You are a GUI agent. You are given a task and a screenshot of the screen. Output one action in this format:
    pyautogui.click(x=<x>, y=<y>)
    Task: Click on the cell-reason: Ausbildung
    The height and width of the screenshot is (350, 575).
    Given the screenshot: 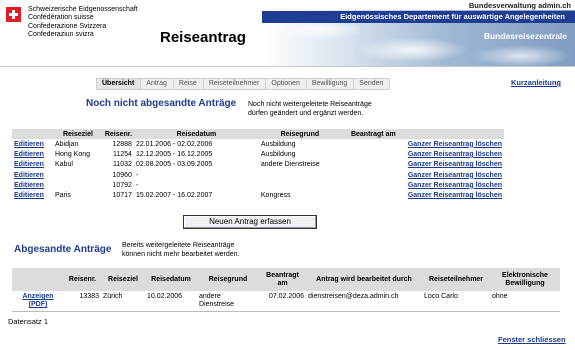 What is the action you would take?
    pyautogui.click(x=278, y=154)
    